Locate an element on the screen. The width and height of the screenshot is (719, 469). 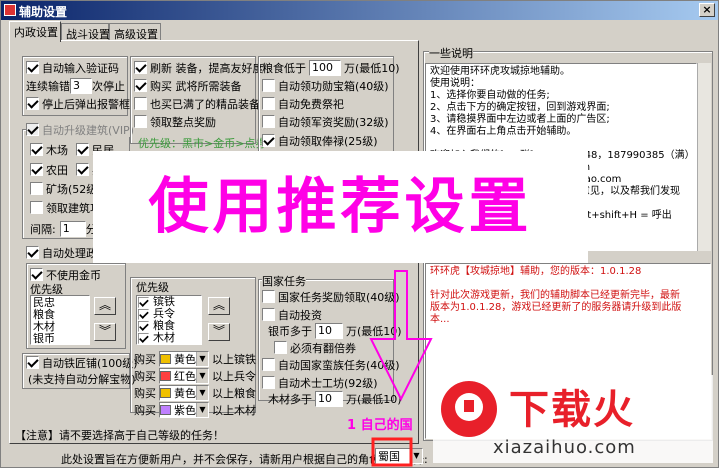
tiejiang-label: 自动铁匠铺(100级) is located at coordinates (90, 363).